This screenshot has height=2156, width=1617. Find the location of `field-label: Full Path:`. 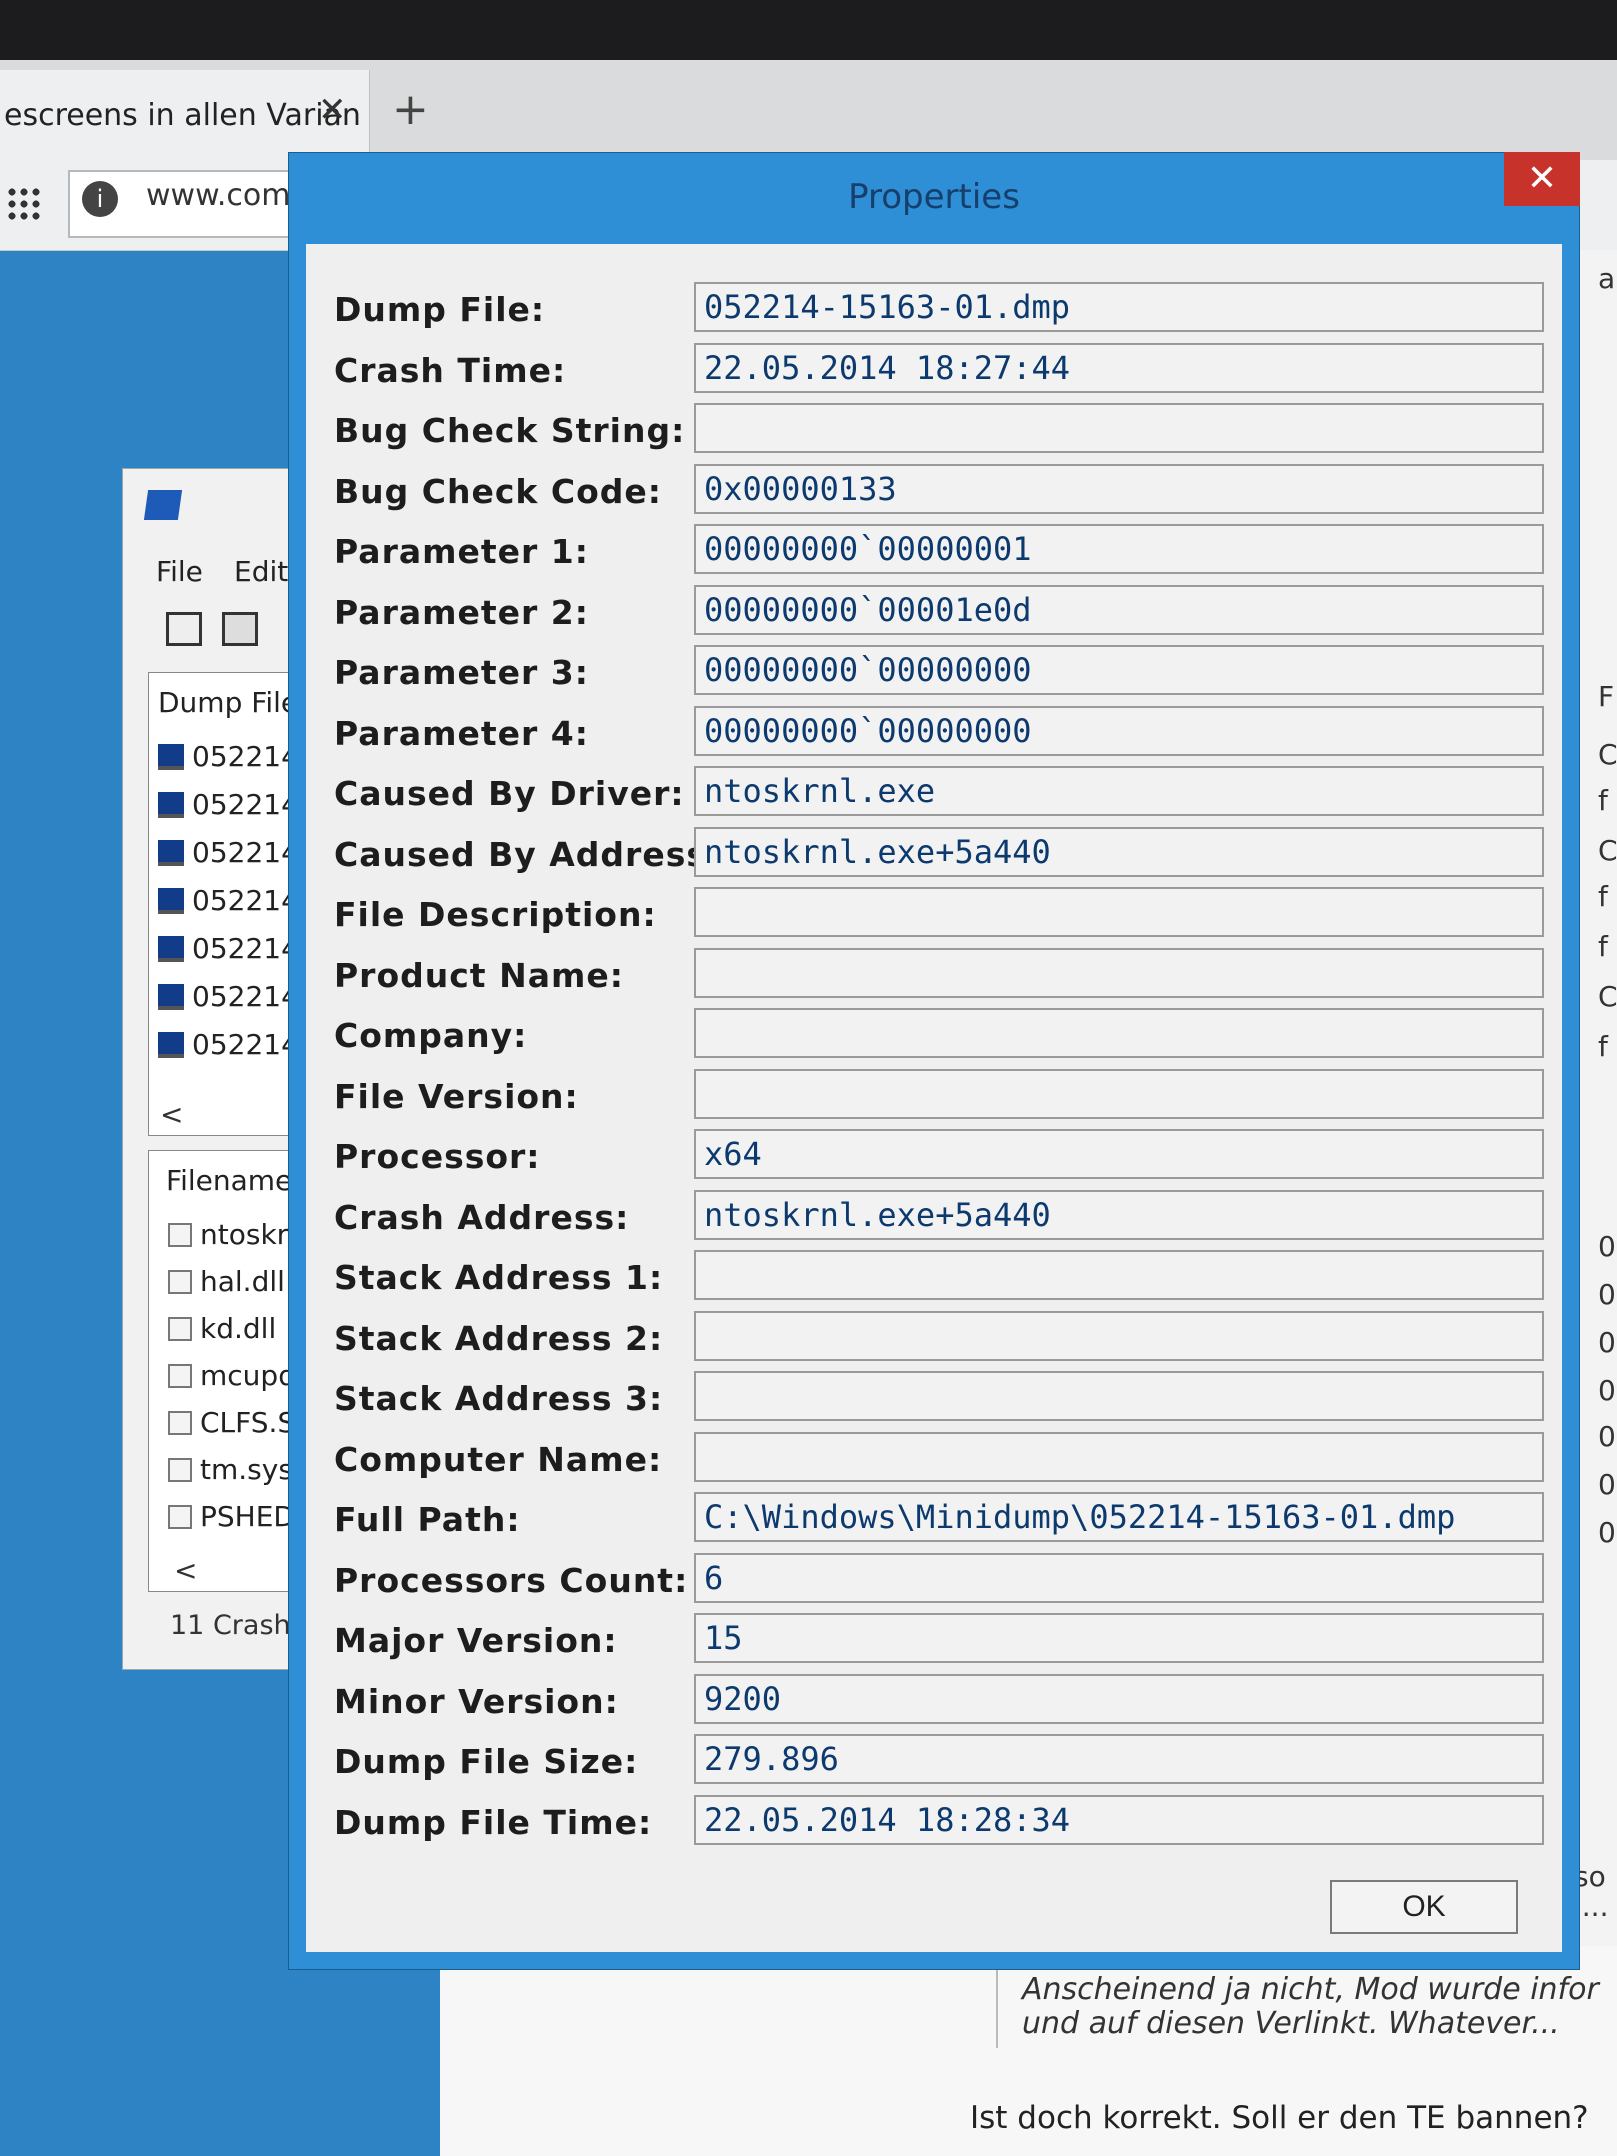

field-label: Full Path: is located at coordinates (427, 1519).